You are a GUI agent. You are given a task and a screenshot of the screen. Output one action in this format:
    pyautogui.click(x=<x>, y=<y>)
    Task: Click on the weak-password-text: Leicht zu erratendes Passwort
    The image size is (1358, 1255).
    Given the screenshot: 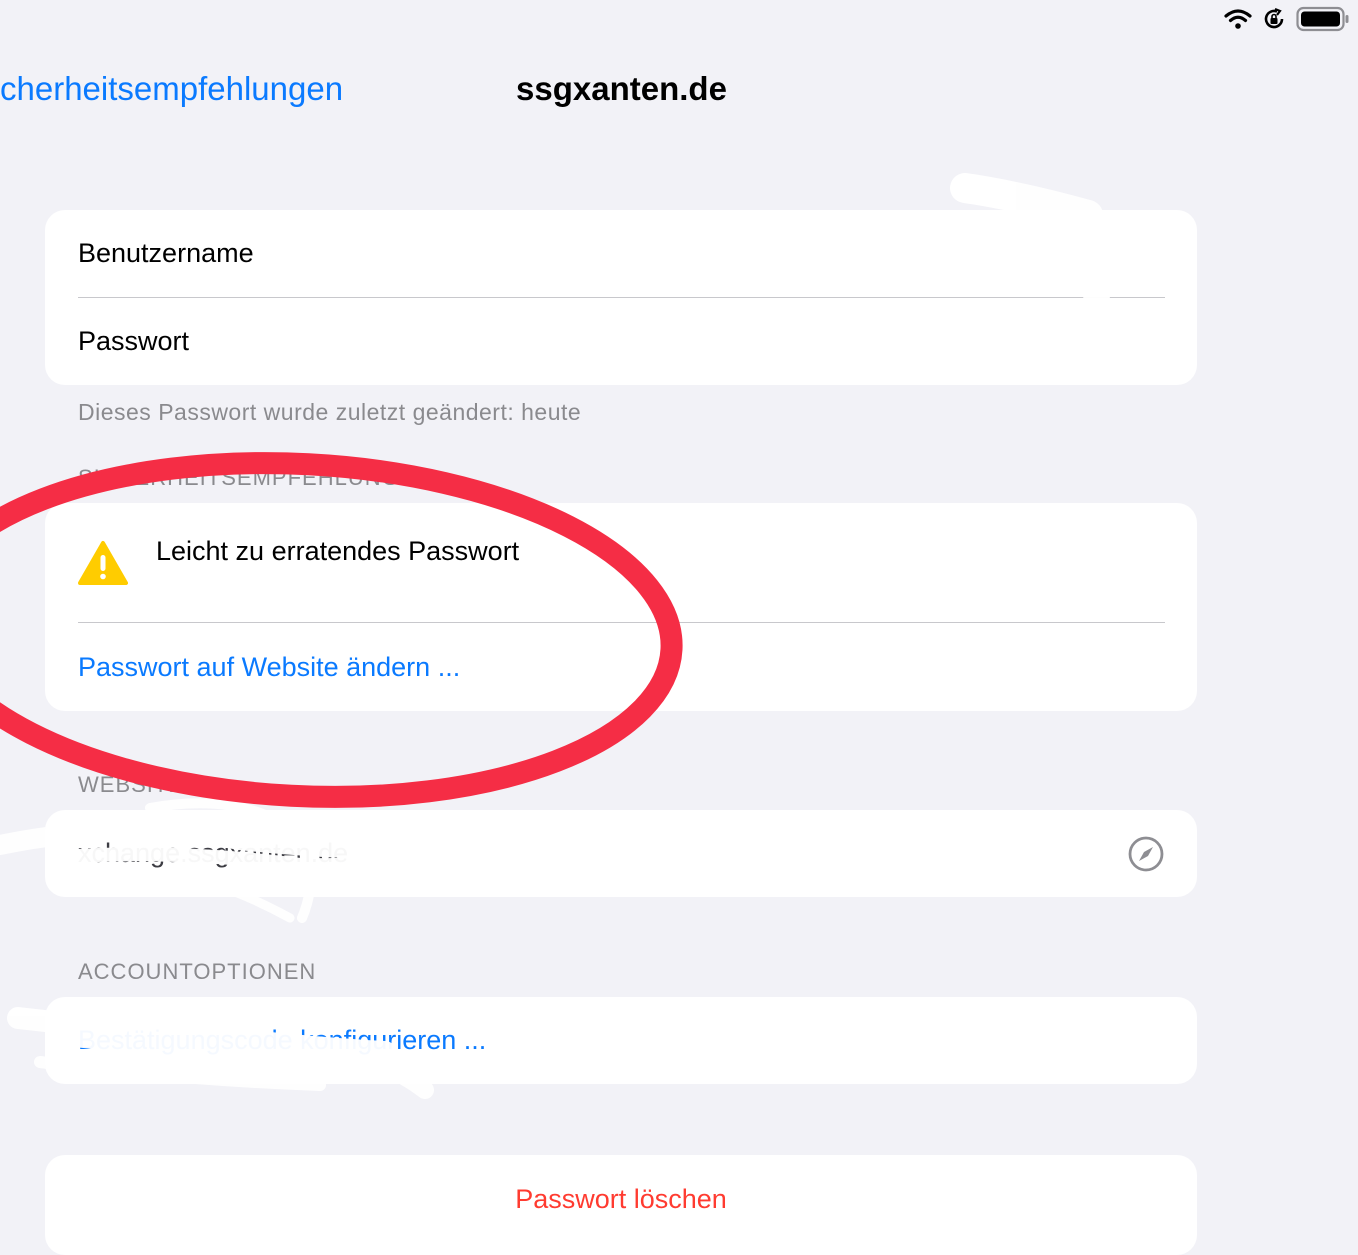 What is the action you would take?
    pyautogui.click(x=338, y=551)
    